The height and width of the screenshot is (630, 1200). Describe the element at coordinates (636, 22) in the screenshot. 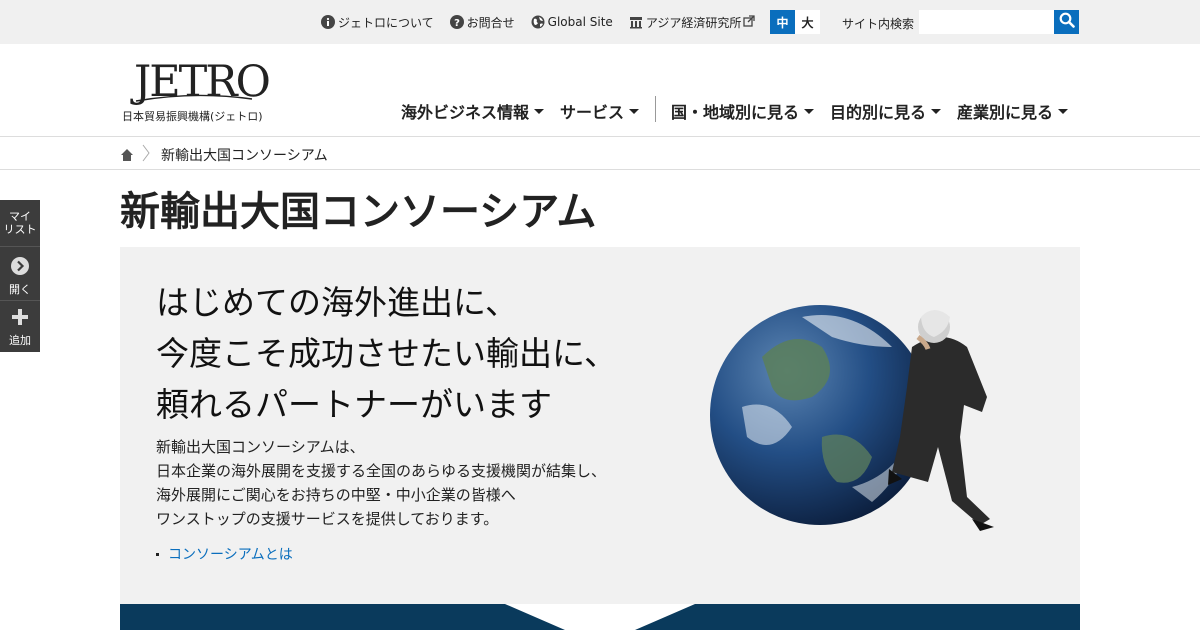

I see `building-icon` at that location.